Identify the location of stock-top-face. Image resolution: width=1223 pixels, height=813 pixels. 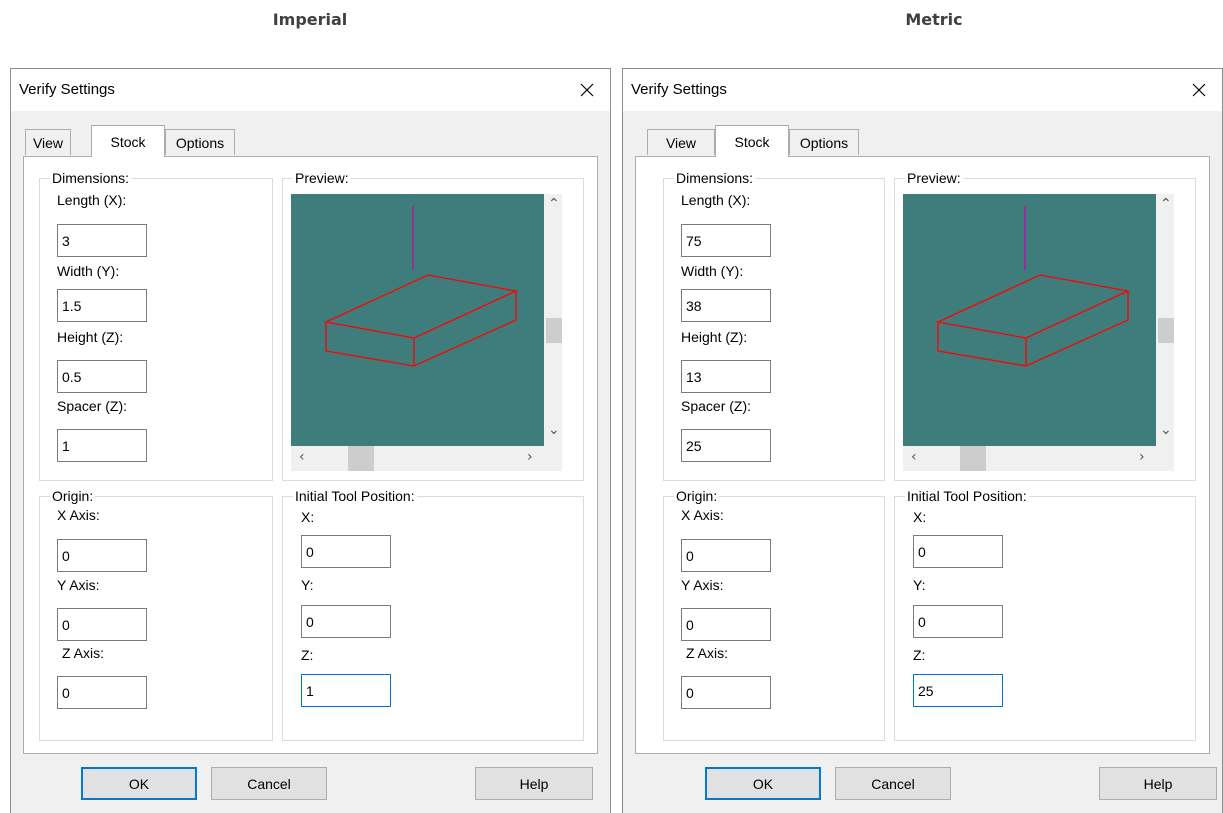
(1033, 306).